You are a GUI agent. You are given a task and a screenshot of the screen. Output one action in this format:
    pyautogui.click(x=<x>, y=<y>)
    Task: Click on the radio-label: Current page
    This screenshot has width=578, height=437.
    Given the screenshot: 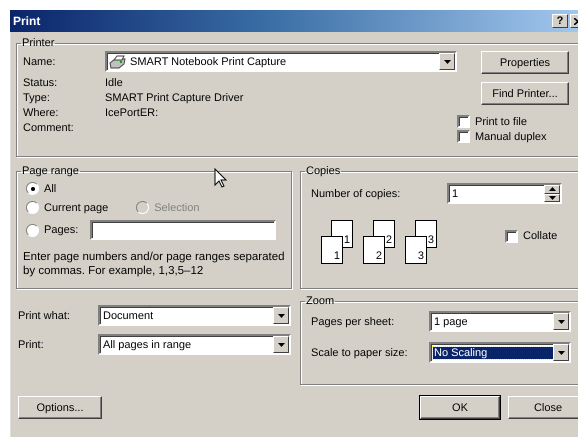 What is the action you would take?
    pyautogui.click(x=76, y=208)
    